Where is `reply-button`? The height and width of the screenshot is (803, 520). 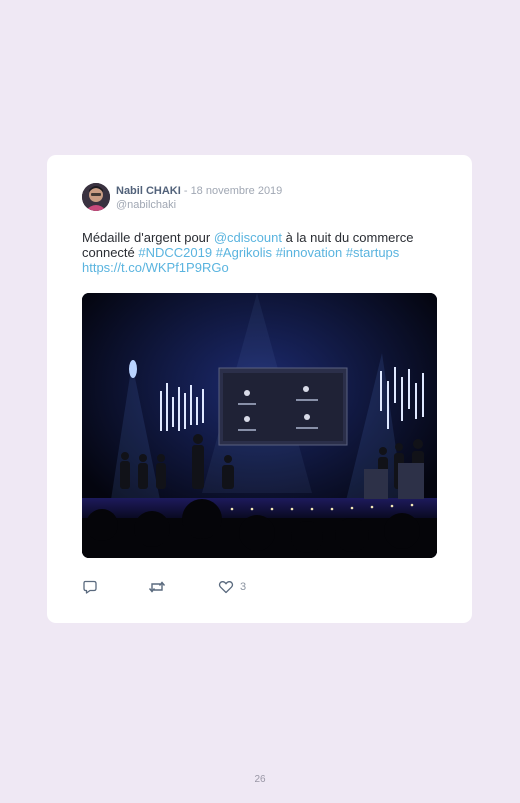 reply-button is located at coordinates (90, 587).